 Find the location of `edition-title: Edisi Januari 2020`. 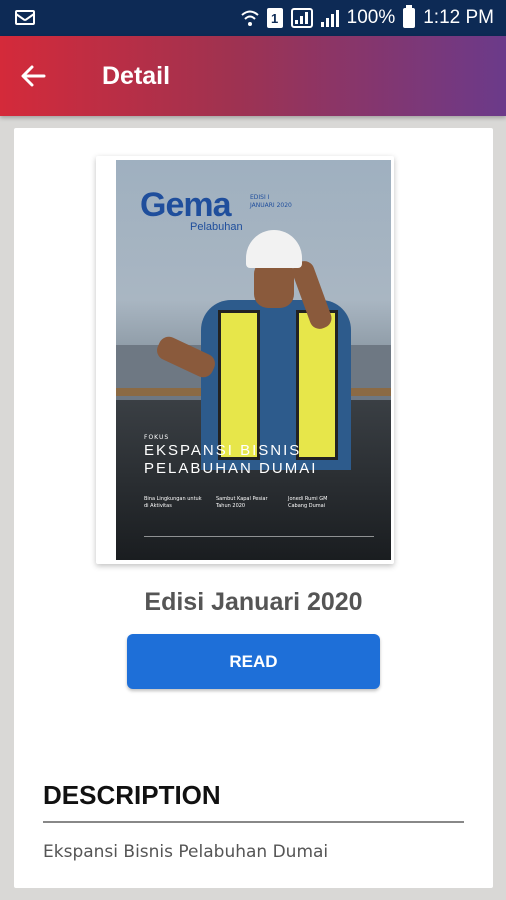

edition-title: Edisi Januari 2020 is located at coordinates (253, 602).